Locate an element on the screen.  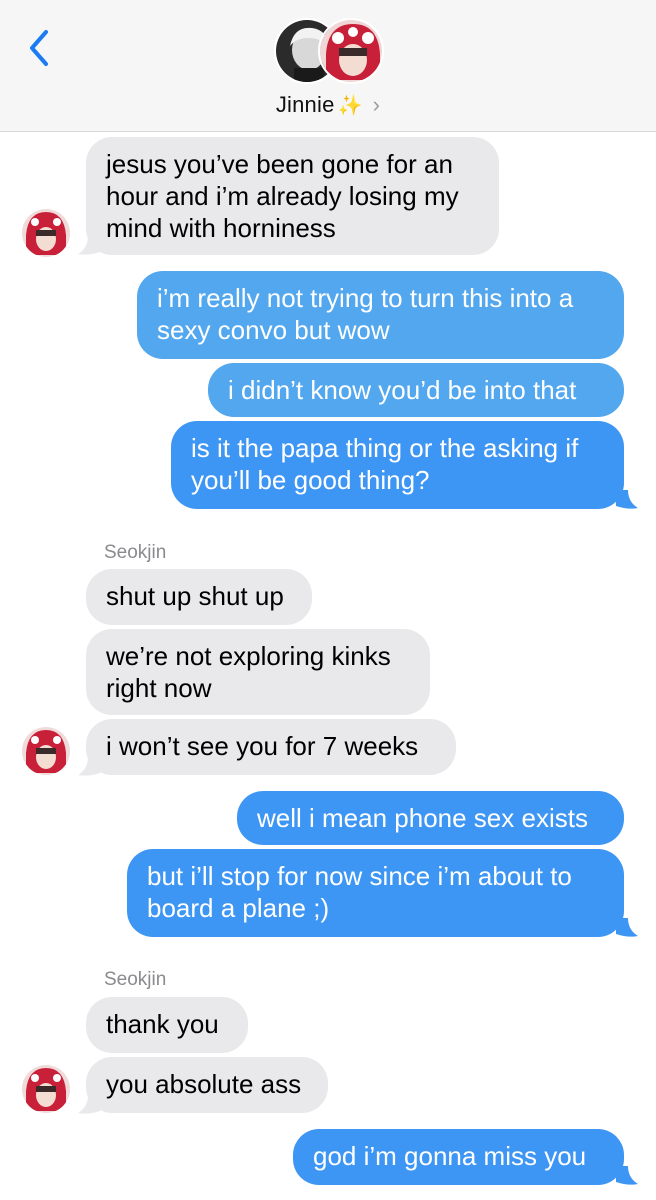
message-line: god i’m gonna miss you is located at coordinates (450, 1156).